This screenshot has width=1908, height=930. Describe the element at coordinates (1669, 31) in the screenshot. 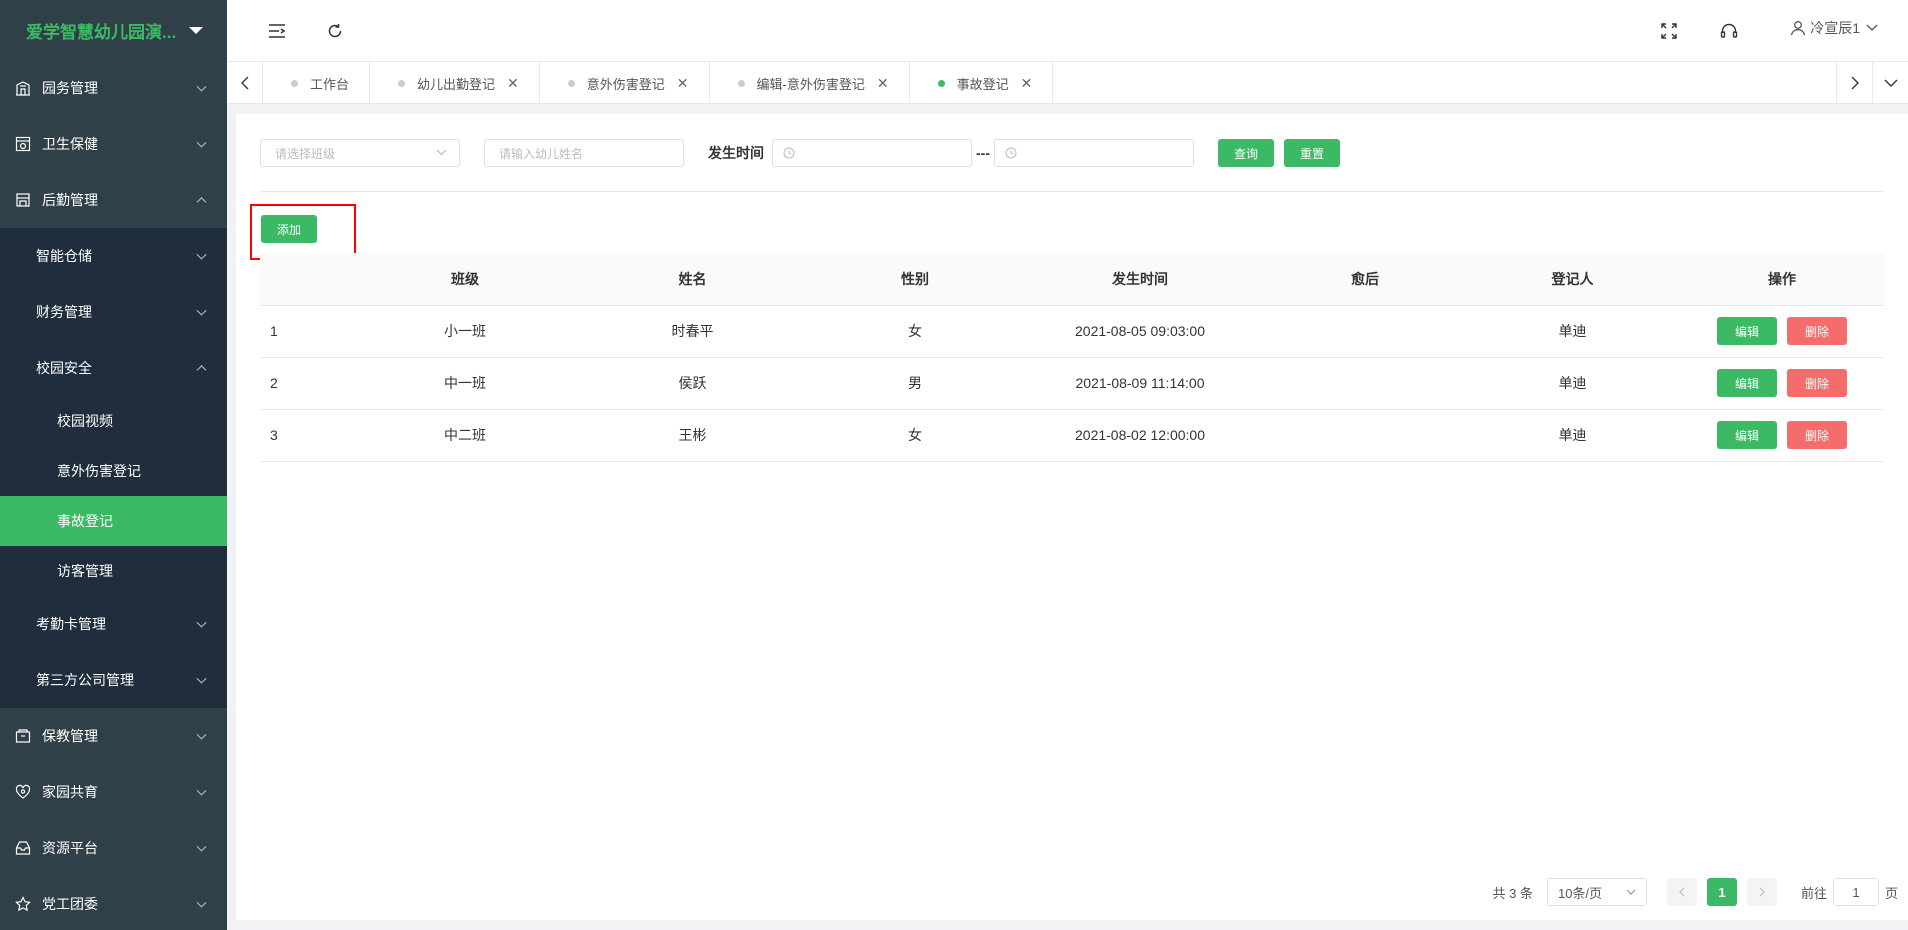

I see `fullscreen-icon` at that location.